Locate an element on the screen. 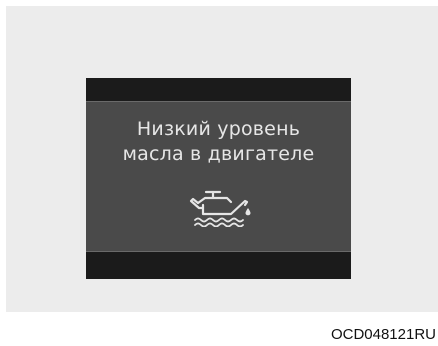  display-top-bar is located at coordinates (218, 89).